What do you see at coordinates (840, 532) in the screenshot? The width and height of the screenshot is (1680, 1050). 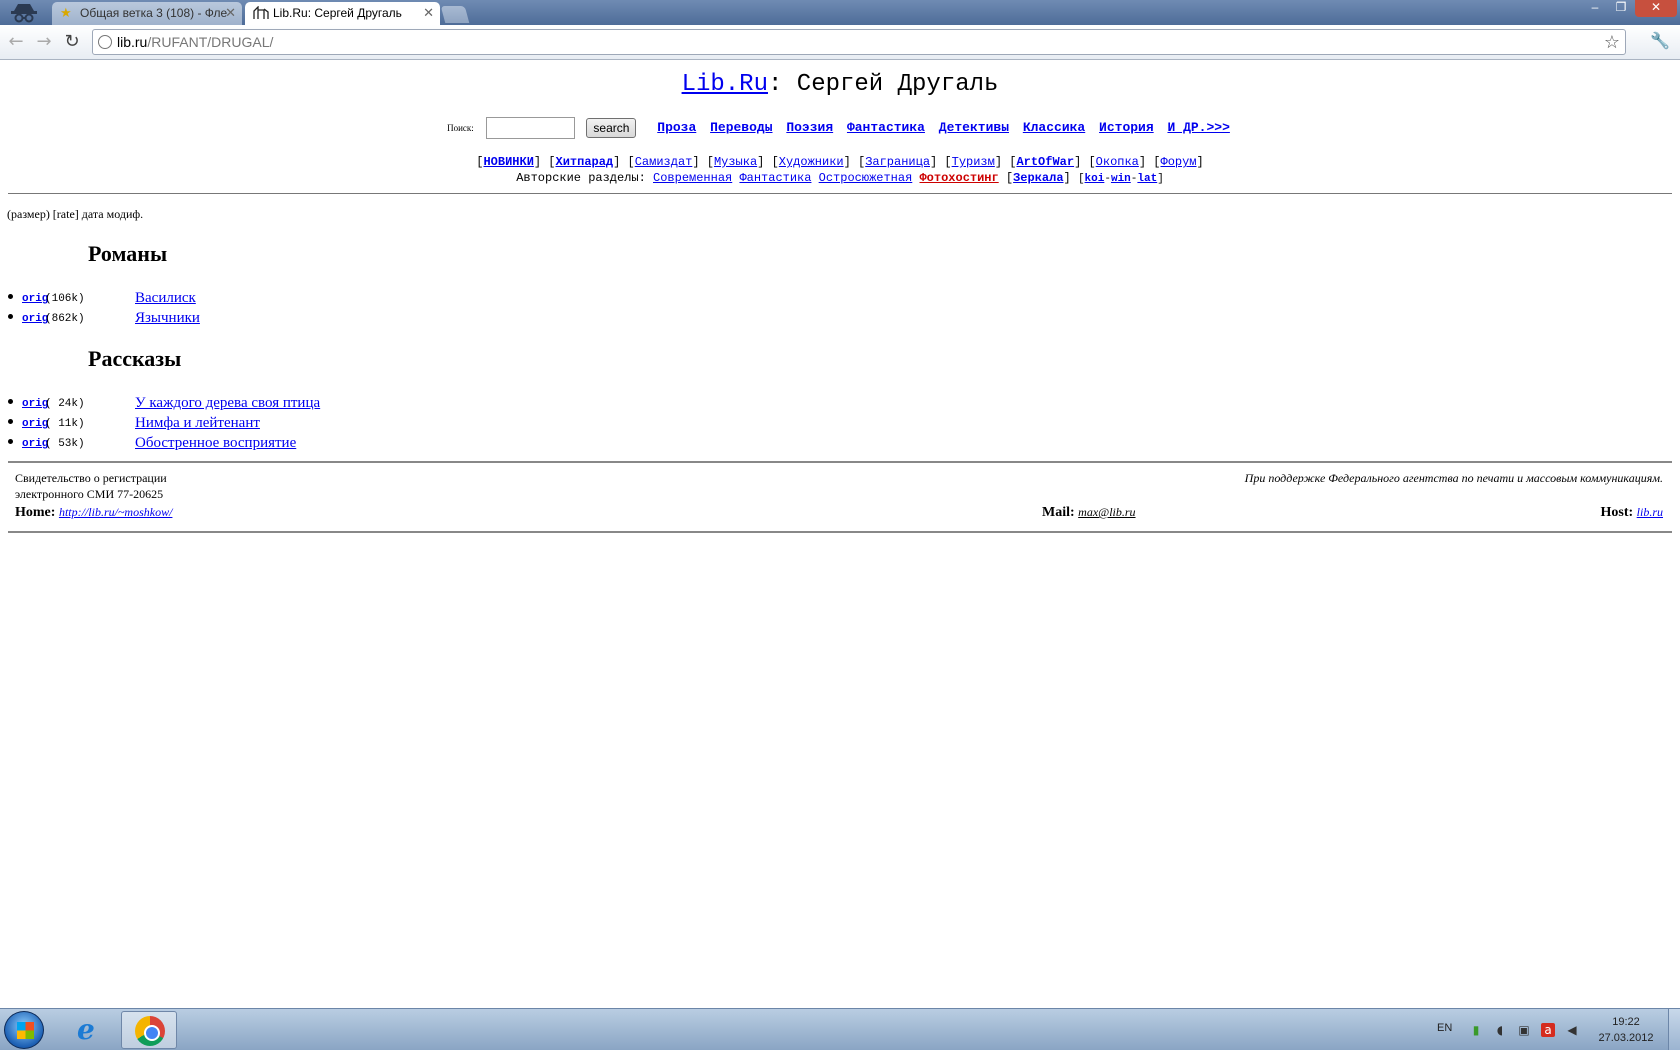 I see `footer-bottom-divider` at bounding box center [840, 532].